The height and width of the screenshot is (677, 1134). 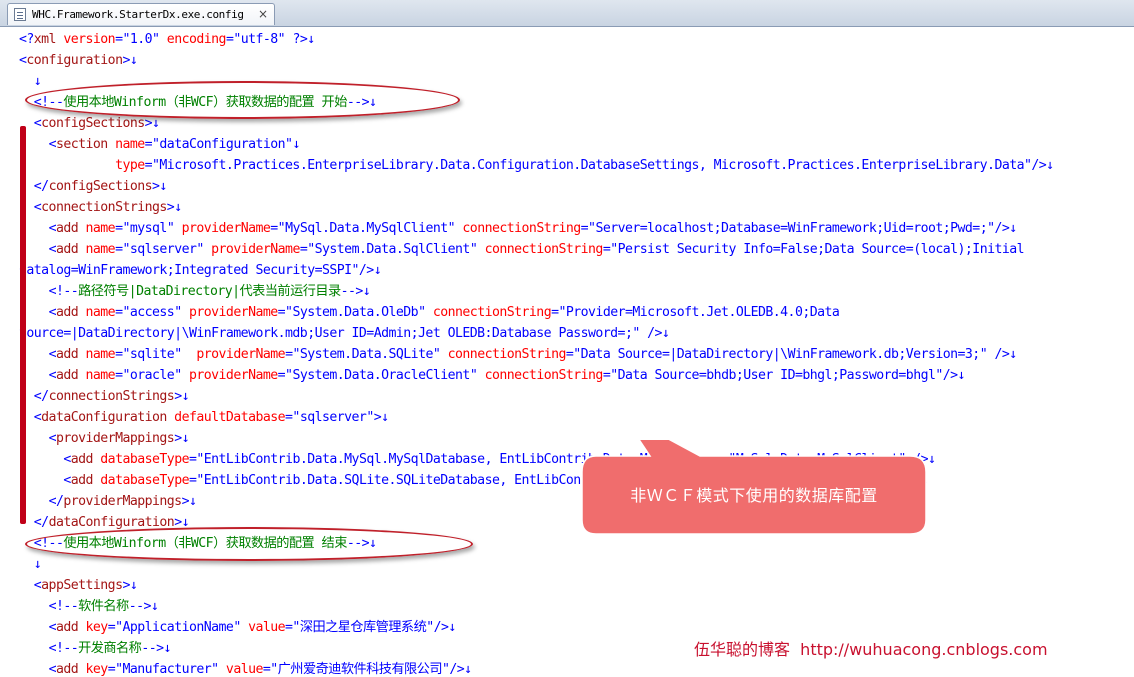 I want to click on code-token: 1.0, so click(x=141, y=39).